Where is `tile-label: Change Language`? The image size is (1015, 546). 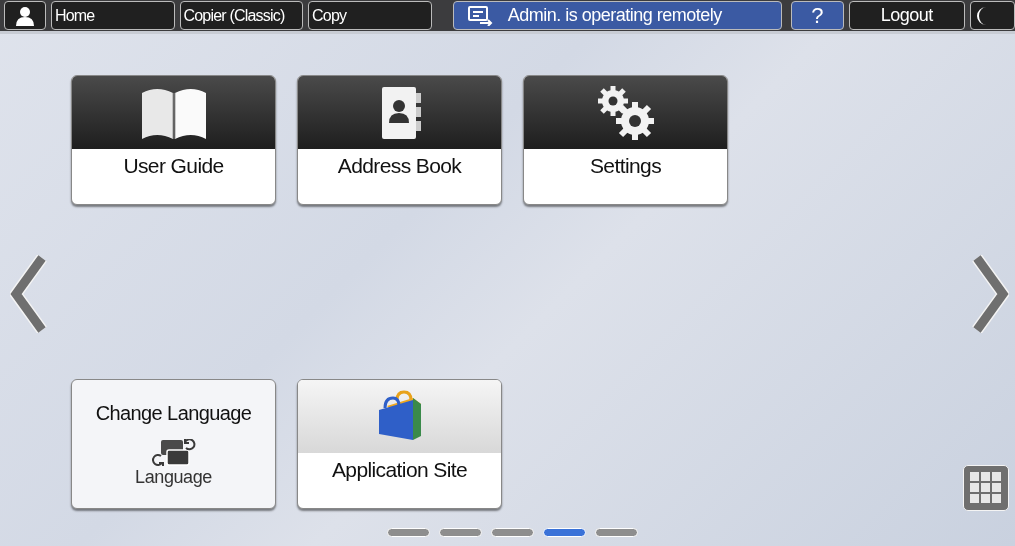
tile-label: Change Language is located at coordinates (173, 413).